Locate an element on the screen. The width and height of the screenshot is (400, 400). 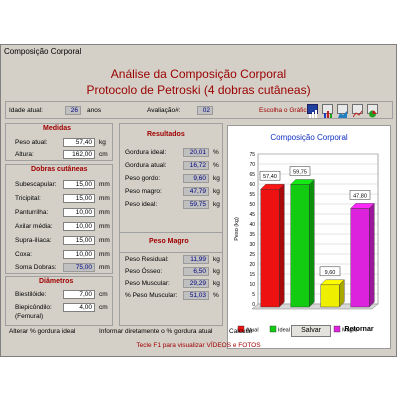
y-tick-label: 5 is located at coordinates (253, 295).